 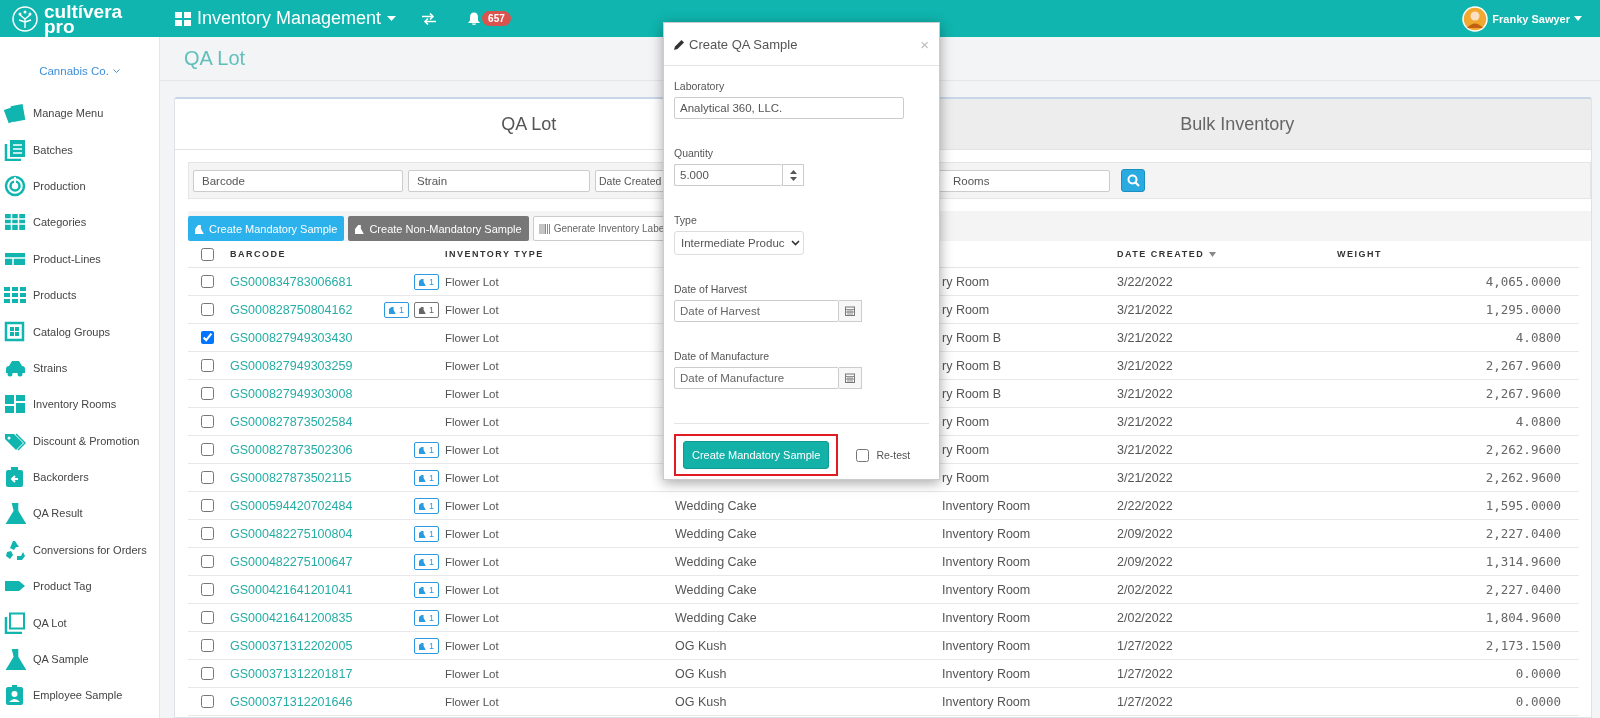 I want to click on table-cell: ry Room, so click(x=966, y=309).